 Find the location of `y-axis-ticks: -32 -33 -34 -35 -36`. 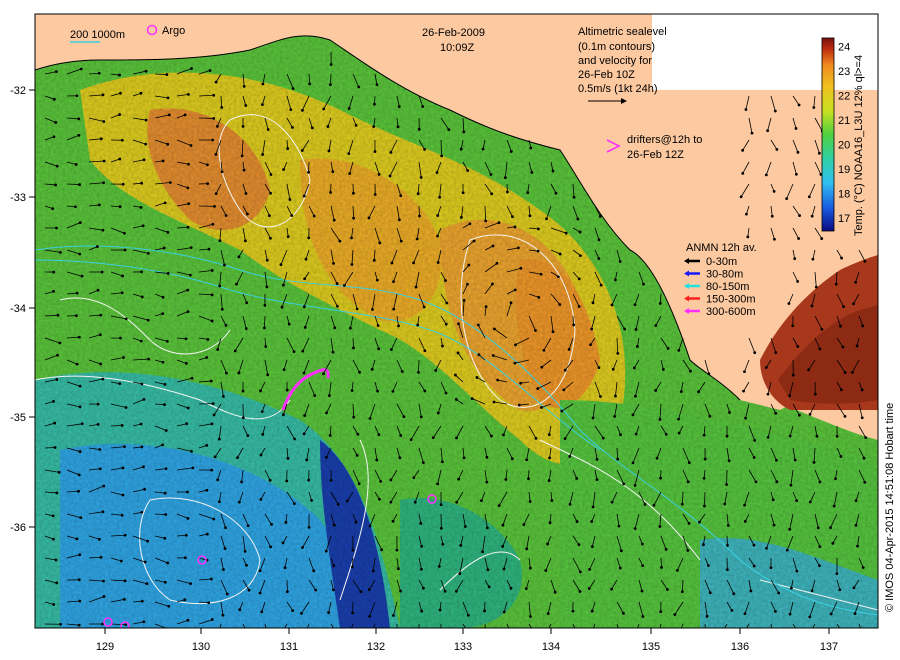

y-axis-ticks: -32 -33 -34 -35 -36 is located at coordinates (22, 309).